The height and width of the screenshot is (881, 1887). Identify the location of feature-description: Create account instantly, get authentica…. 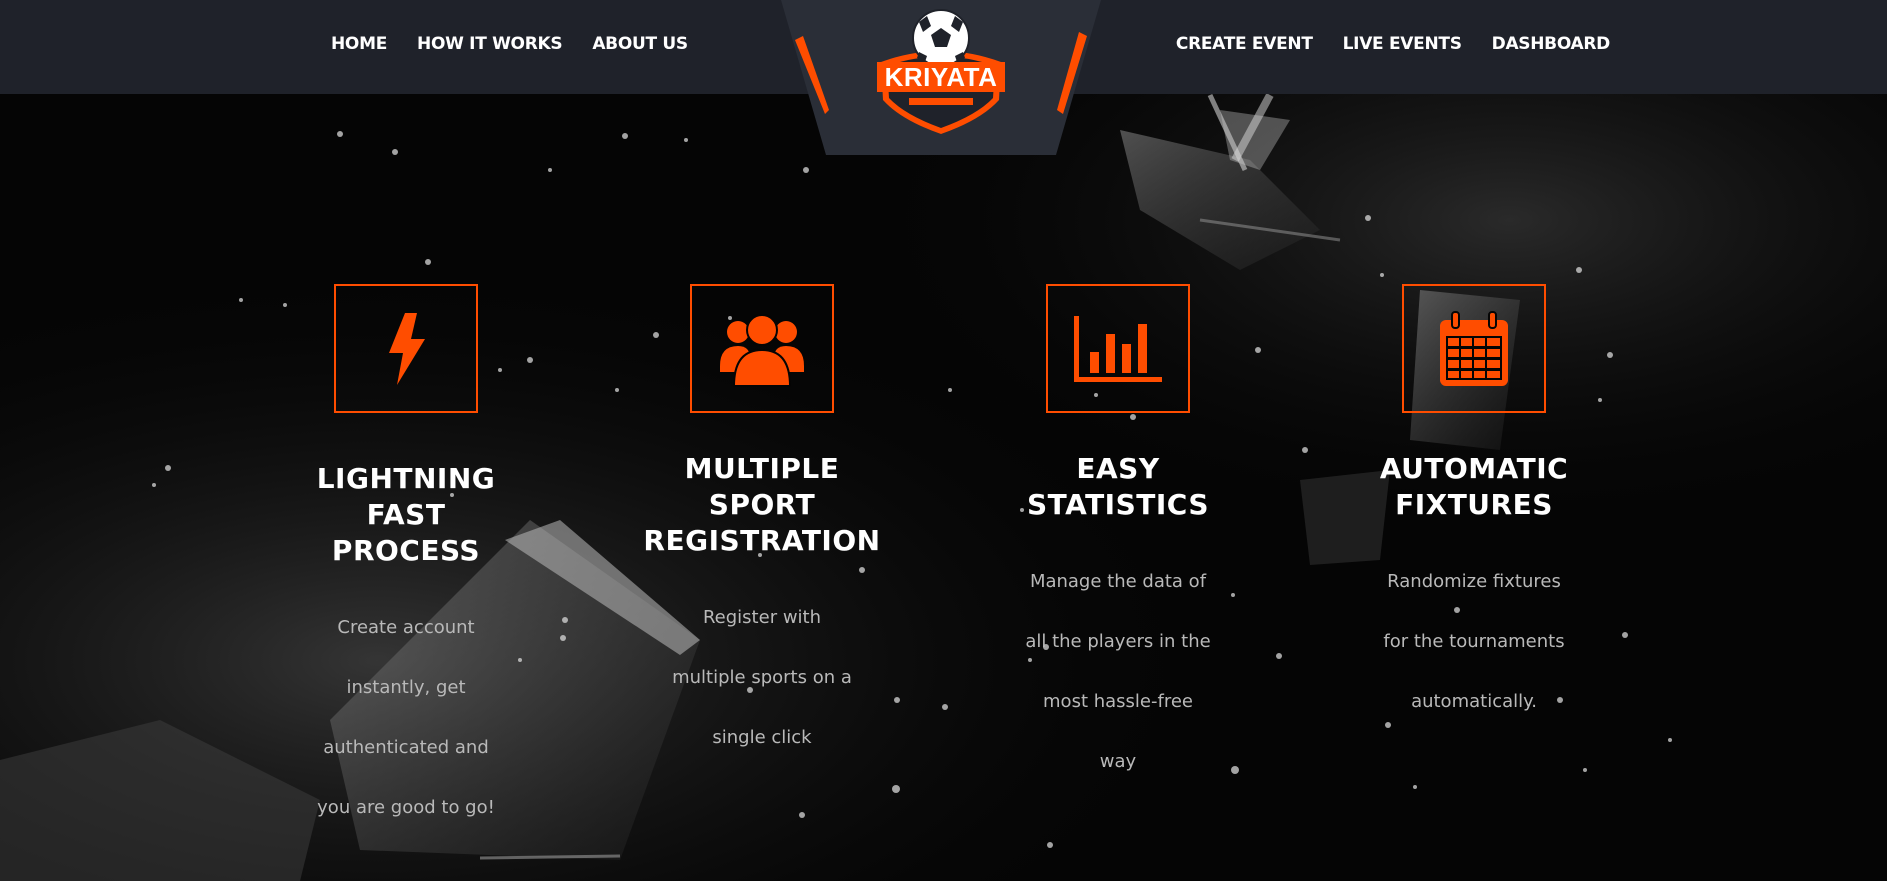
(406, 718).